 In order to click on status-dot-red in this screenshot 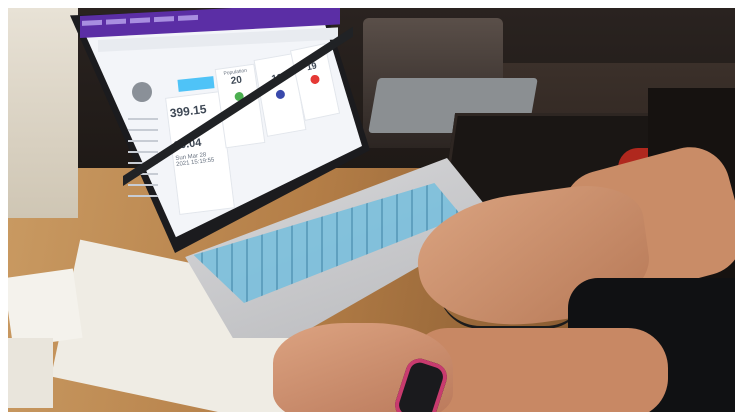, I will do `click(314, 79)`.